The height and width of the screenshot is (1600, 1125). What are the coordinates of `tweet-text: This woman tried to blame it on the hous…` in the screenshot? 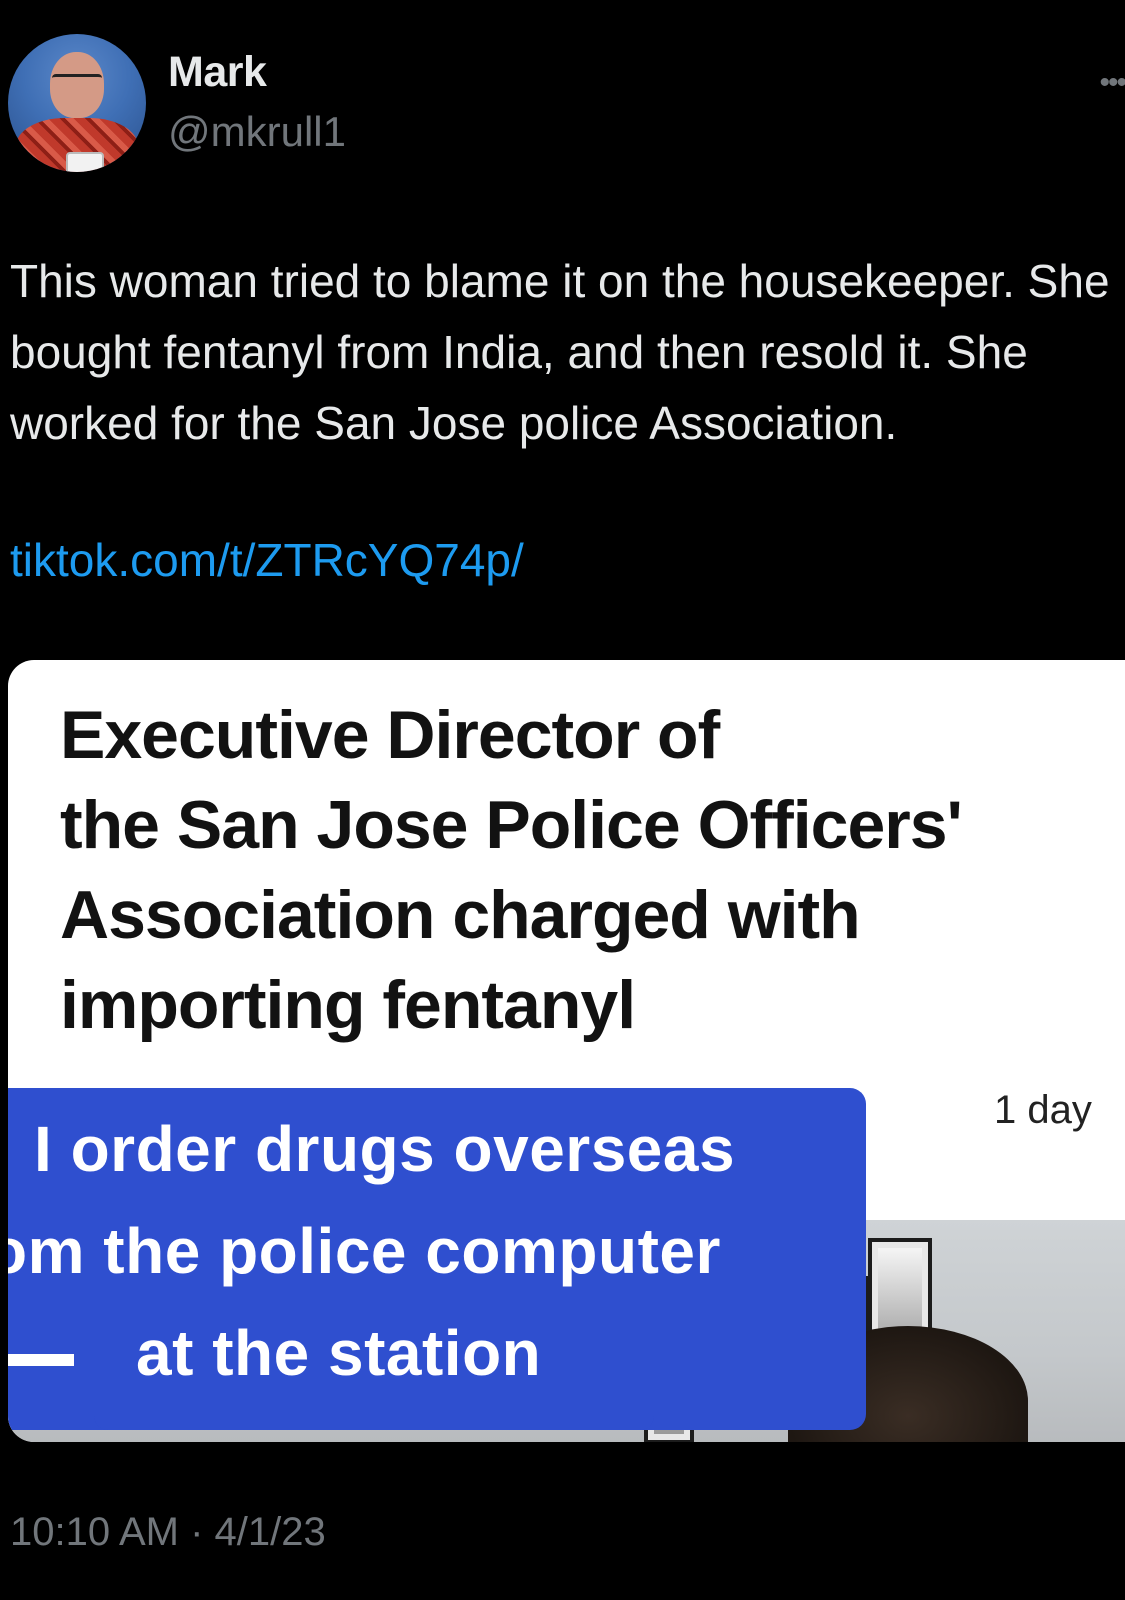 It's located at (560, 352).